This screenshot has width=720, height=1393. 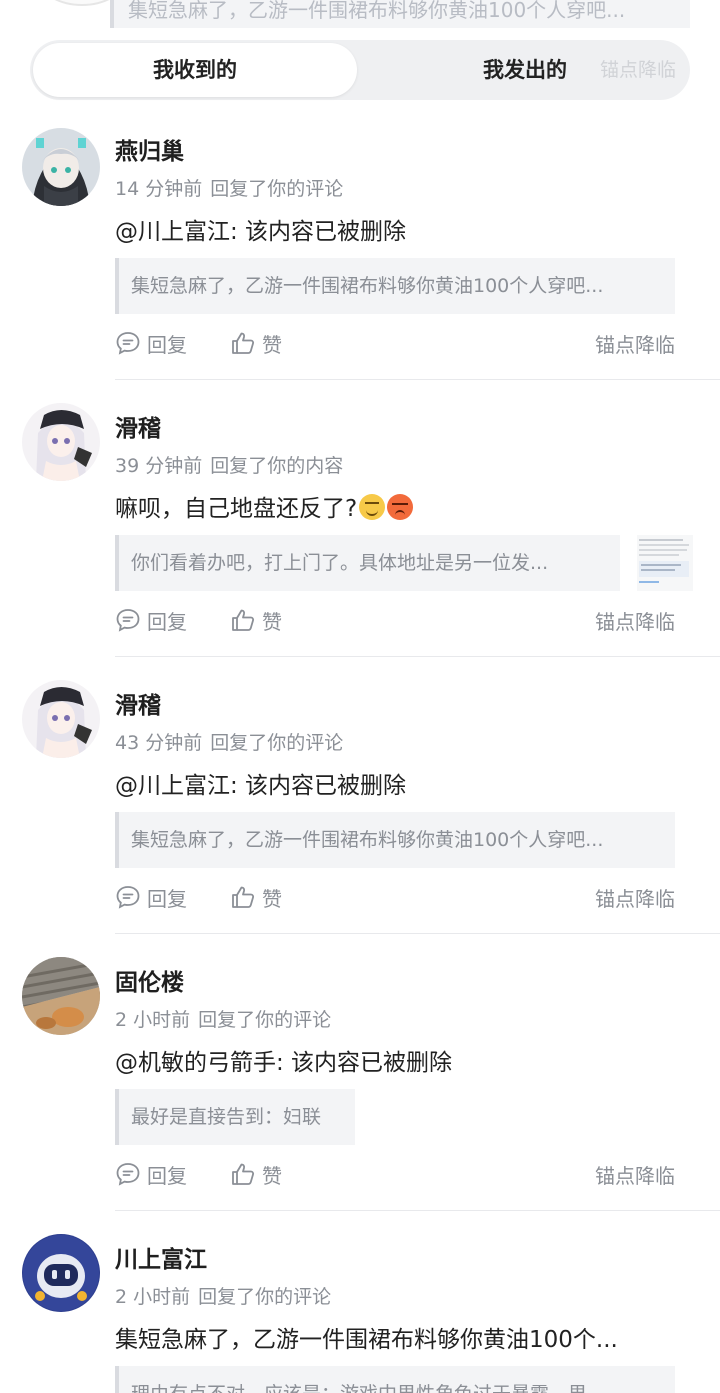 What do you see at coordinates (161, 1257) in the screenshot?
I see `user-name: 川上富江` at bounding box center [161, 1257].